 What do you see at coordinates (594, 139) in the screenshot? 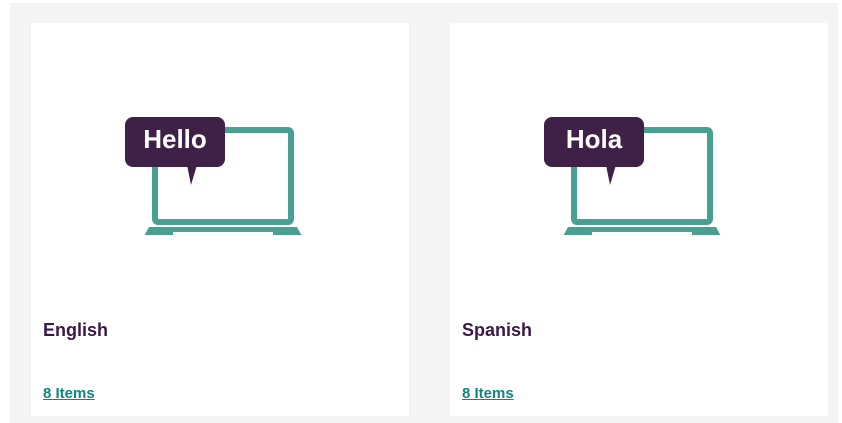
I see `bubble-text: Hola` at bounding box center [594, 139].